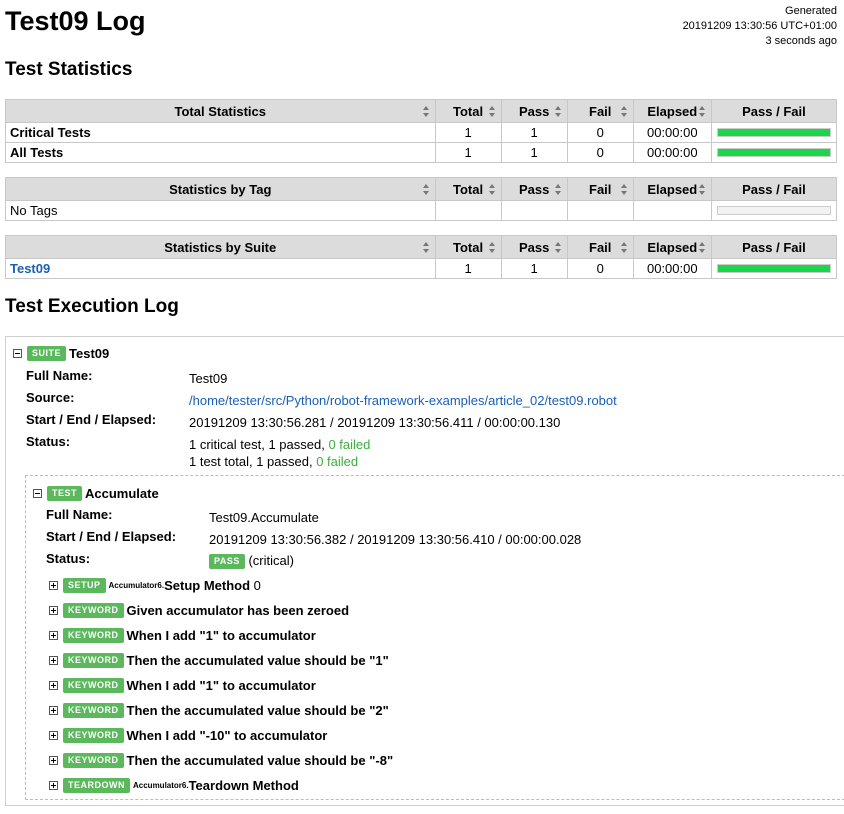 This screenshot has width=844, height=814. Describe the element at coordinates (89, 354) in the screenshot. I see `suite-name: Test09` at that location.